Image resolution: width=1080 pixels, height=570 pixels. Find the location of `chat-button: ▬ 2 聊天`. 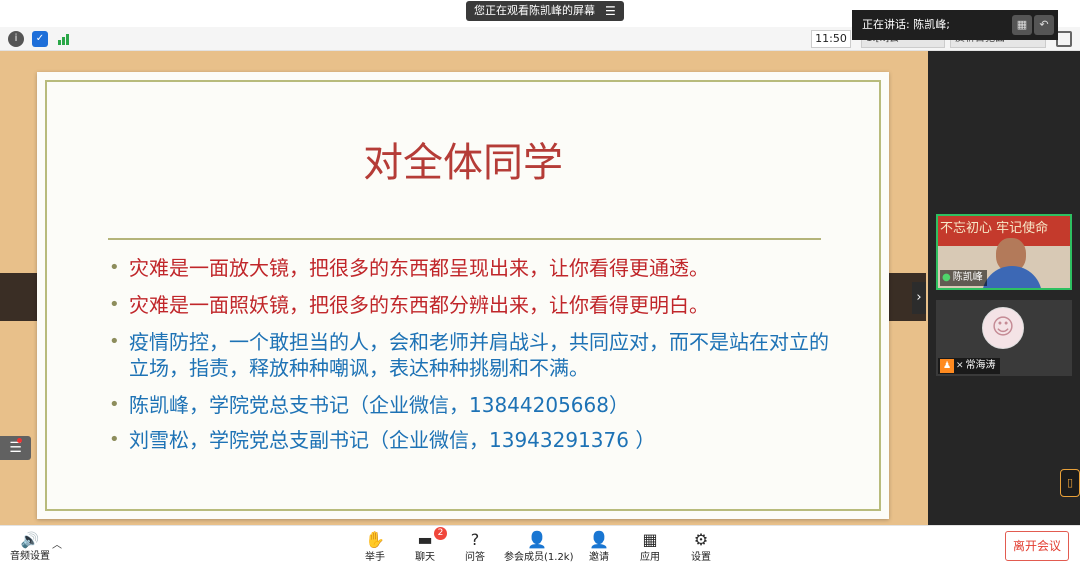

chat-button: ▬ 2 聊天 is located at coordinates (428, 546).